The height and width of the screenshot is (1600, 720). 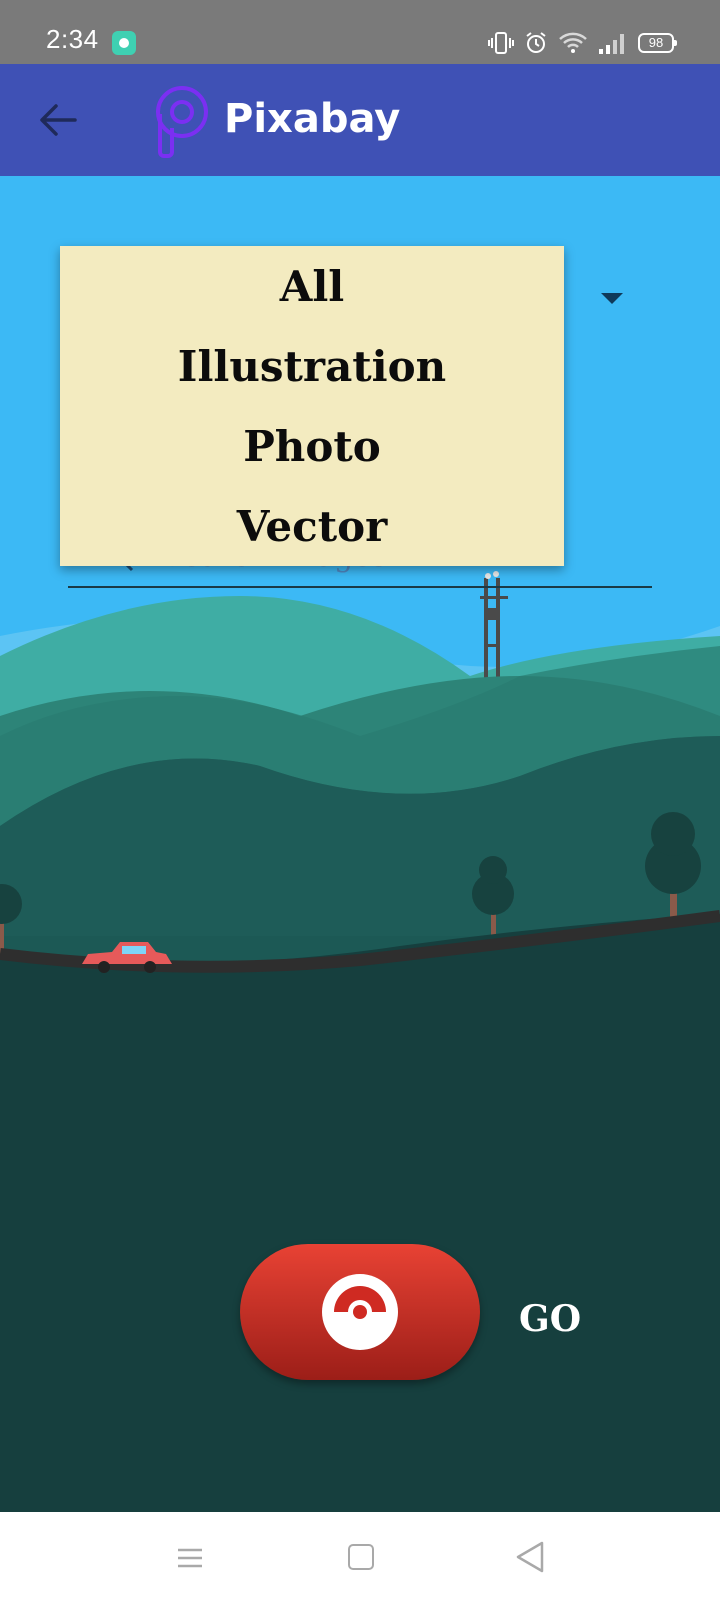 I want to click on dropdown-item-illustration: Illustration, so click(x=312, y=366).